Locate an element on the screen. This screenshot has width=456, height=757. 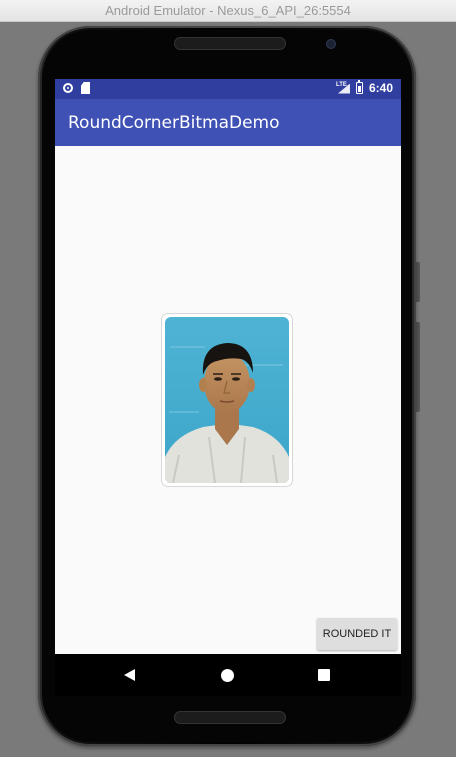
portrait-image is located at coordinates (227, 400).